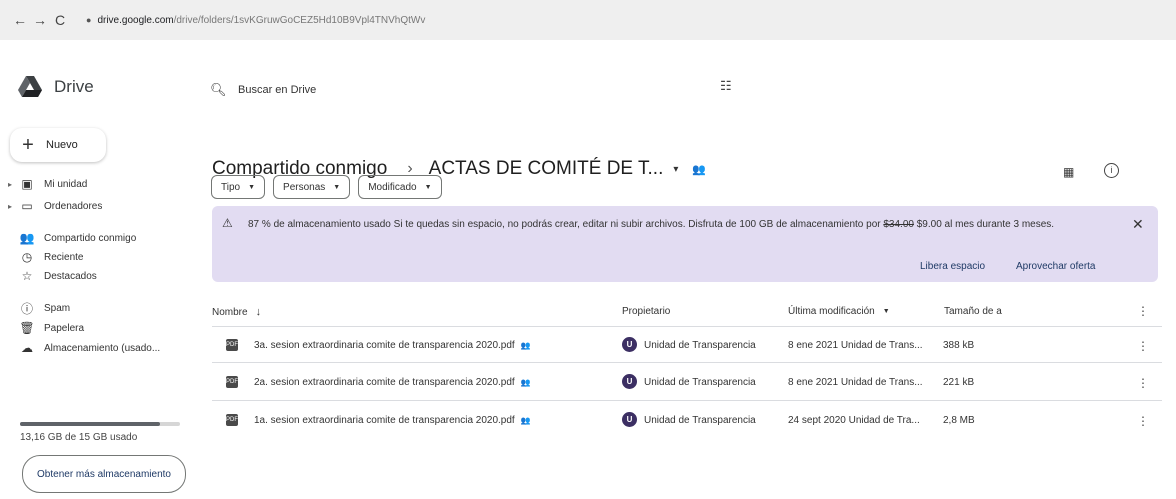 The image size is (1176, 499). Describe the element at coordinates (57, 308) in the screenshot. I see `sidebar-item-label: Spam` at that location.